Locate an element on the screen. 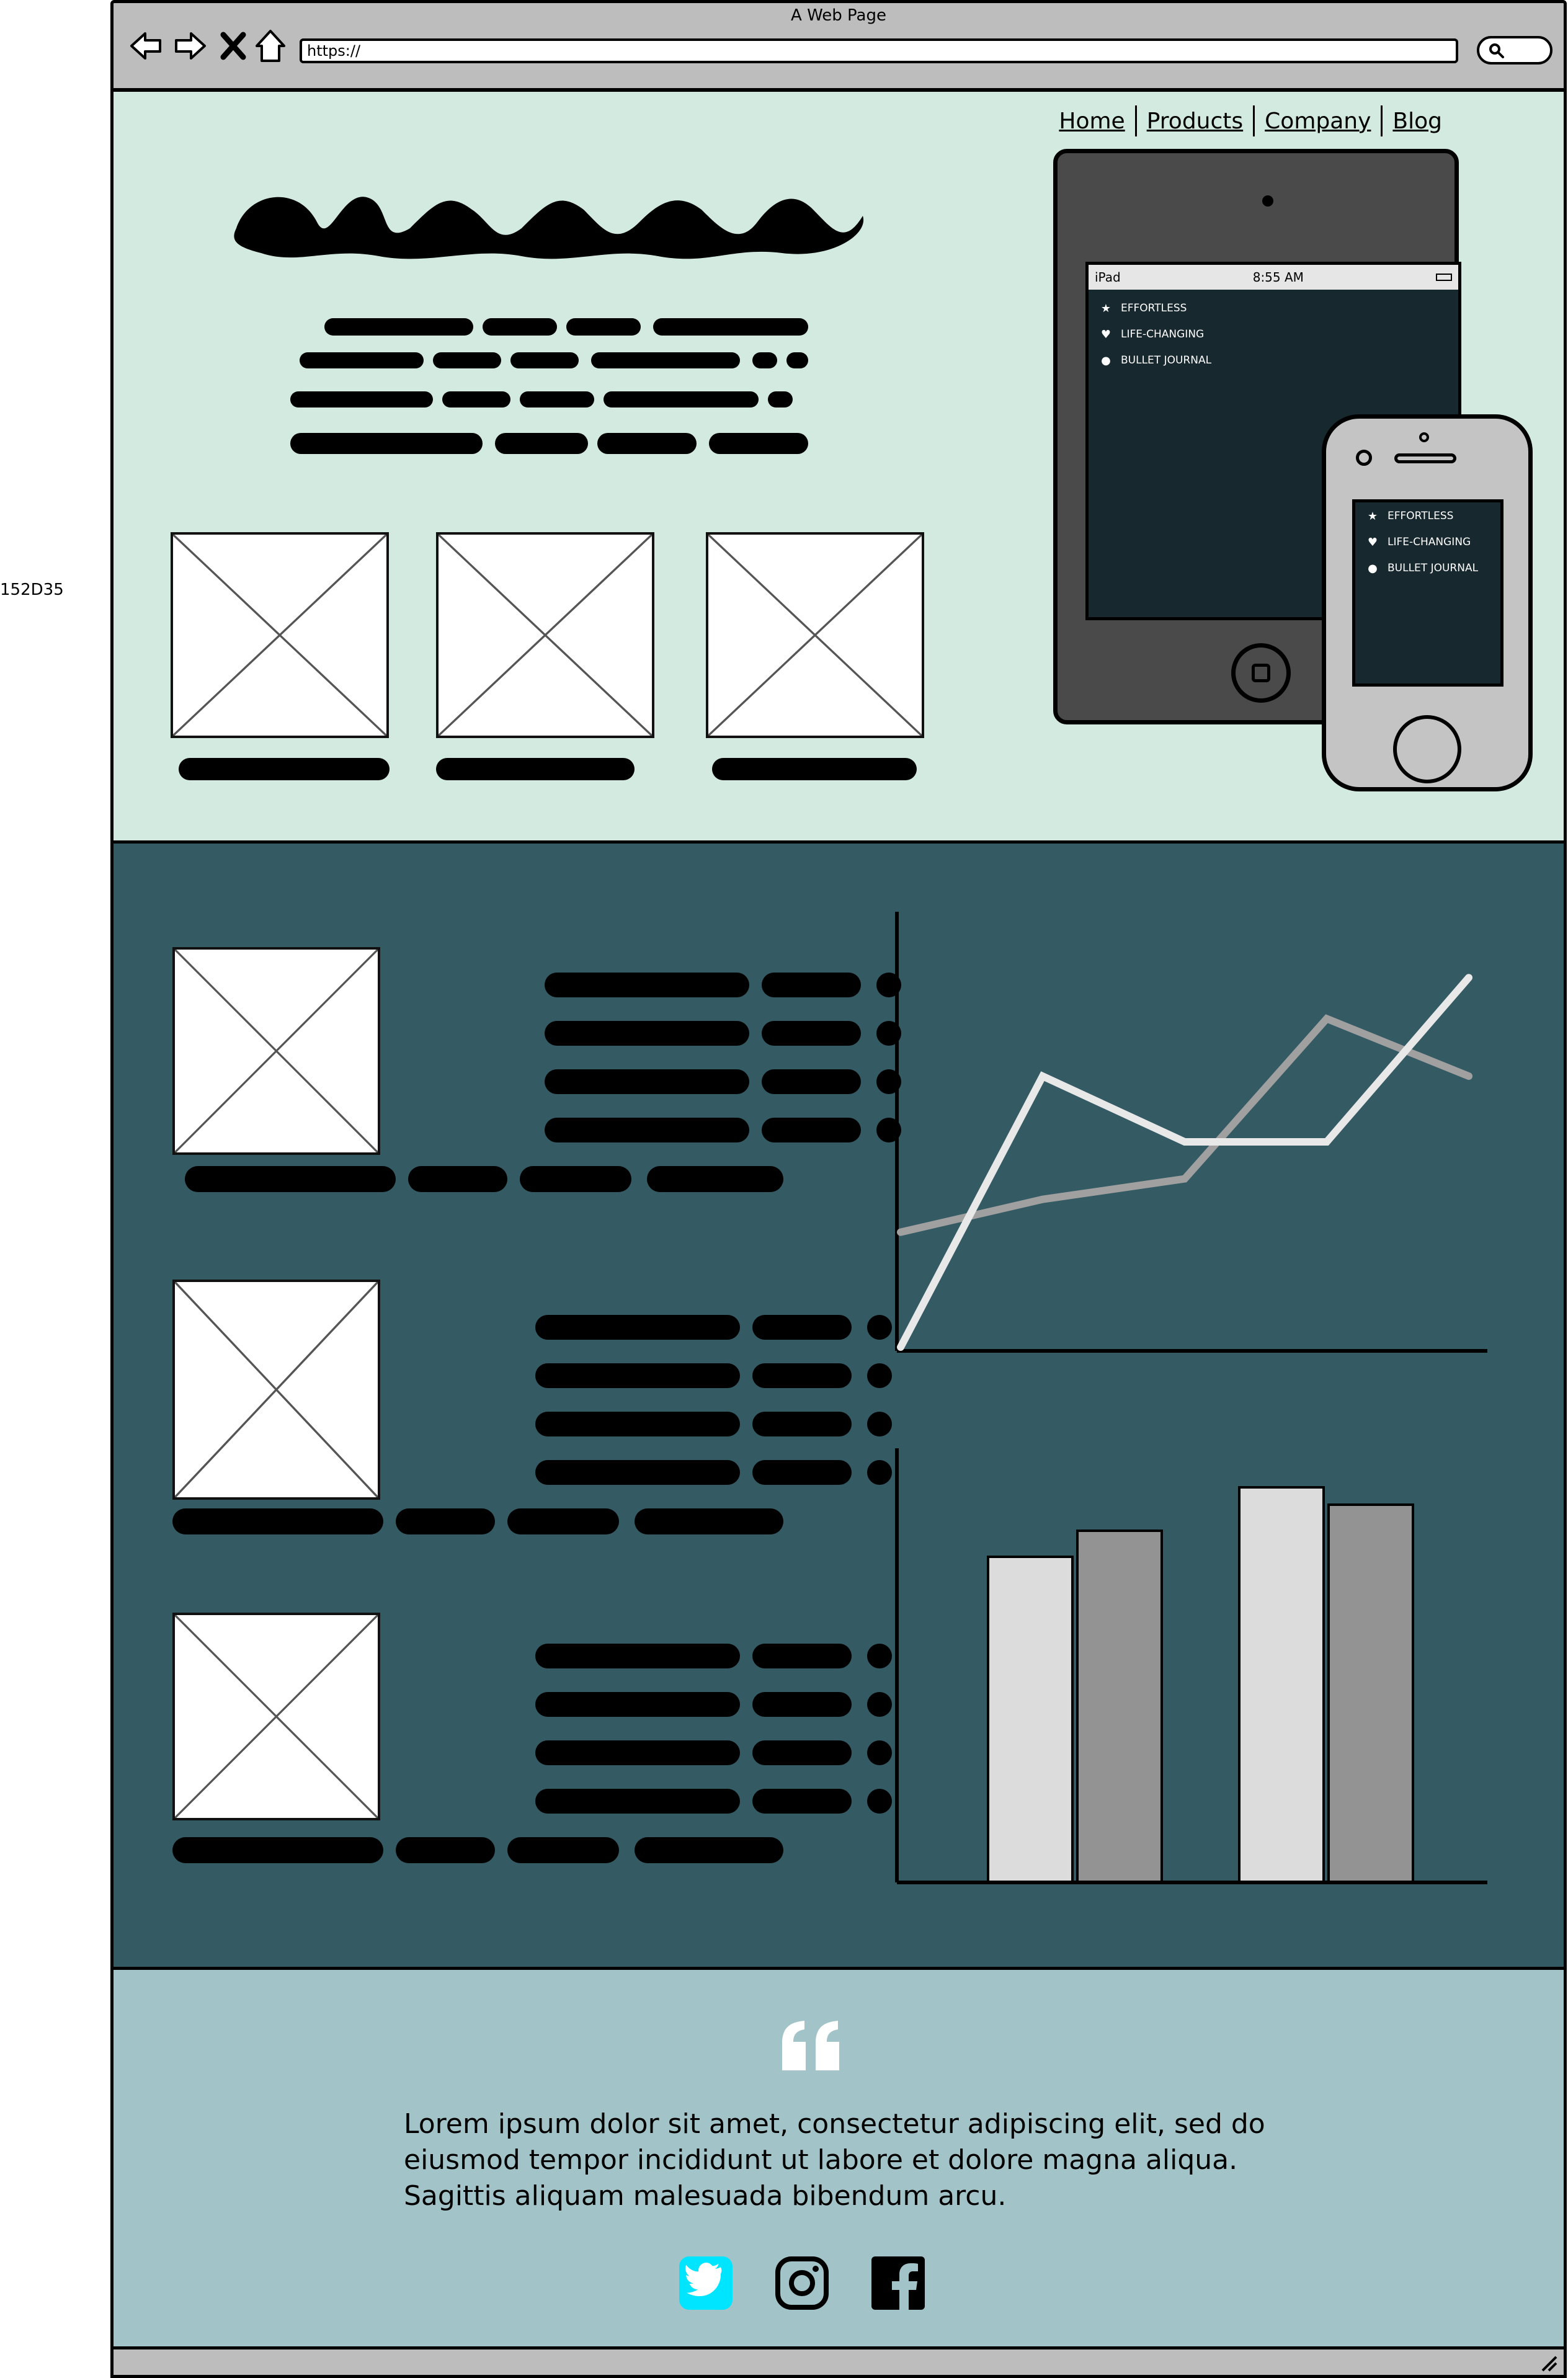 Image resolution: width=1568 pixels, height=2378 pixels. phone-home-button is located at coordinates (1427, 749).